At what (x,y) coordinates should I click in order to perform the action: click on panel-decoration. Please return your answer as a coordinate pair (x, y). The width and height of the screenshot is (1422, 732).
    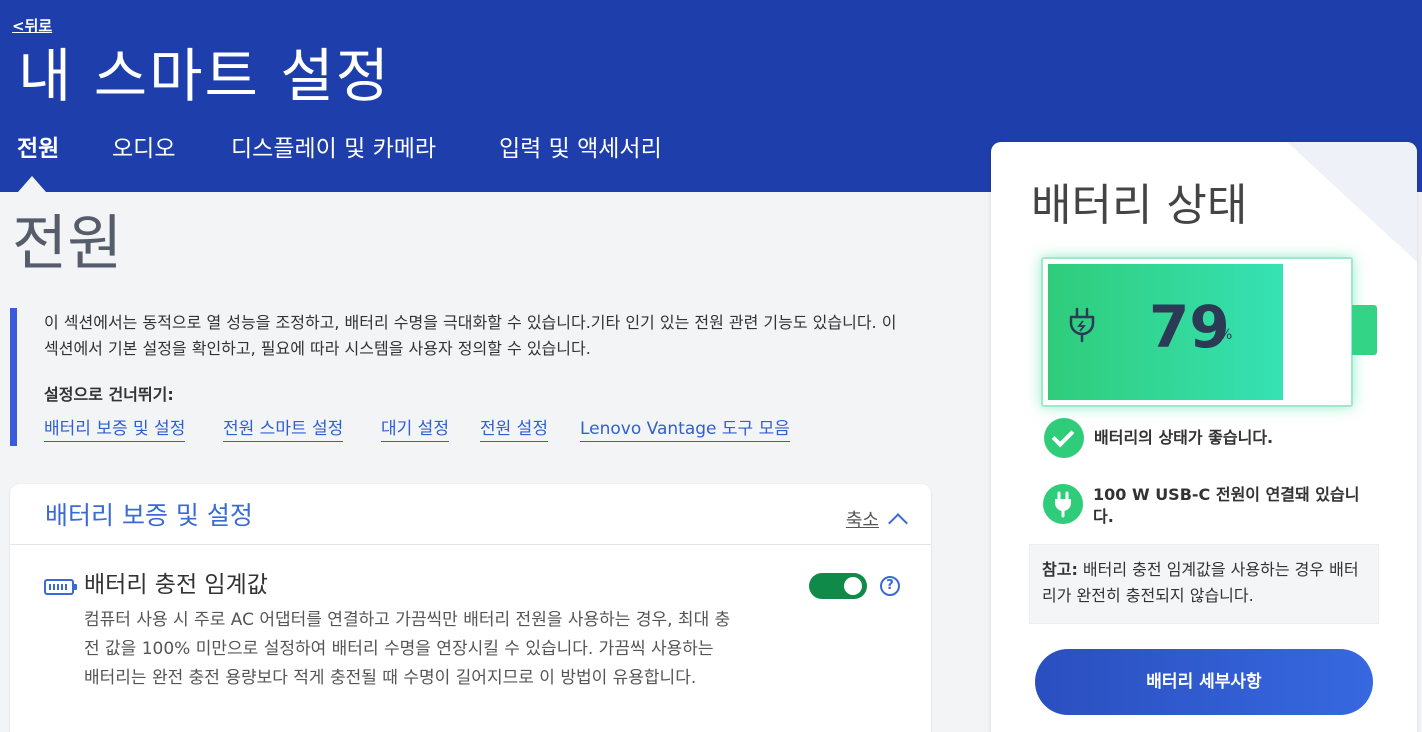
    Looking at the image, I should click on (1352, 202).